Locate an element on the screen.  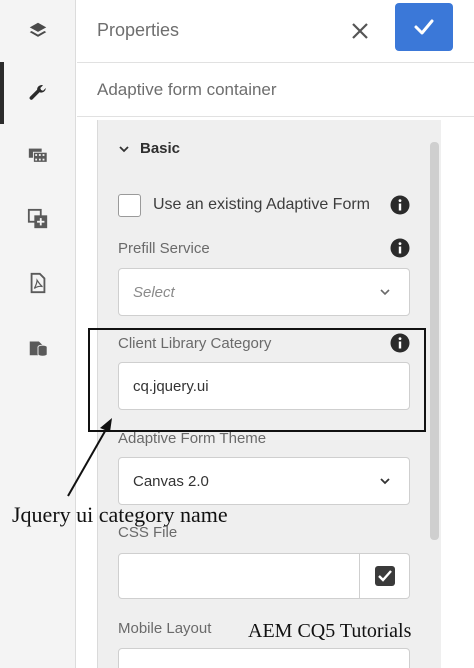
jquery-caption: Jquery ui category name is located at coordinates (120, 514).